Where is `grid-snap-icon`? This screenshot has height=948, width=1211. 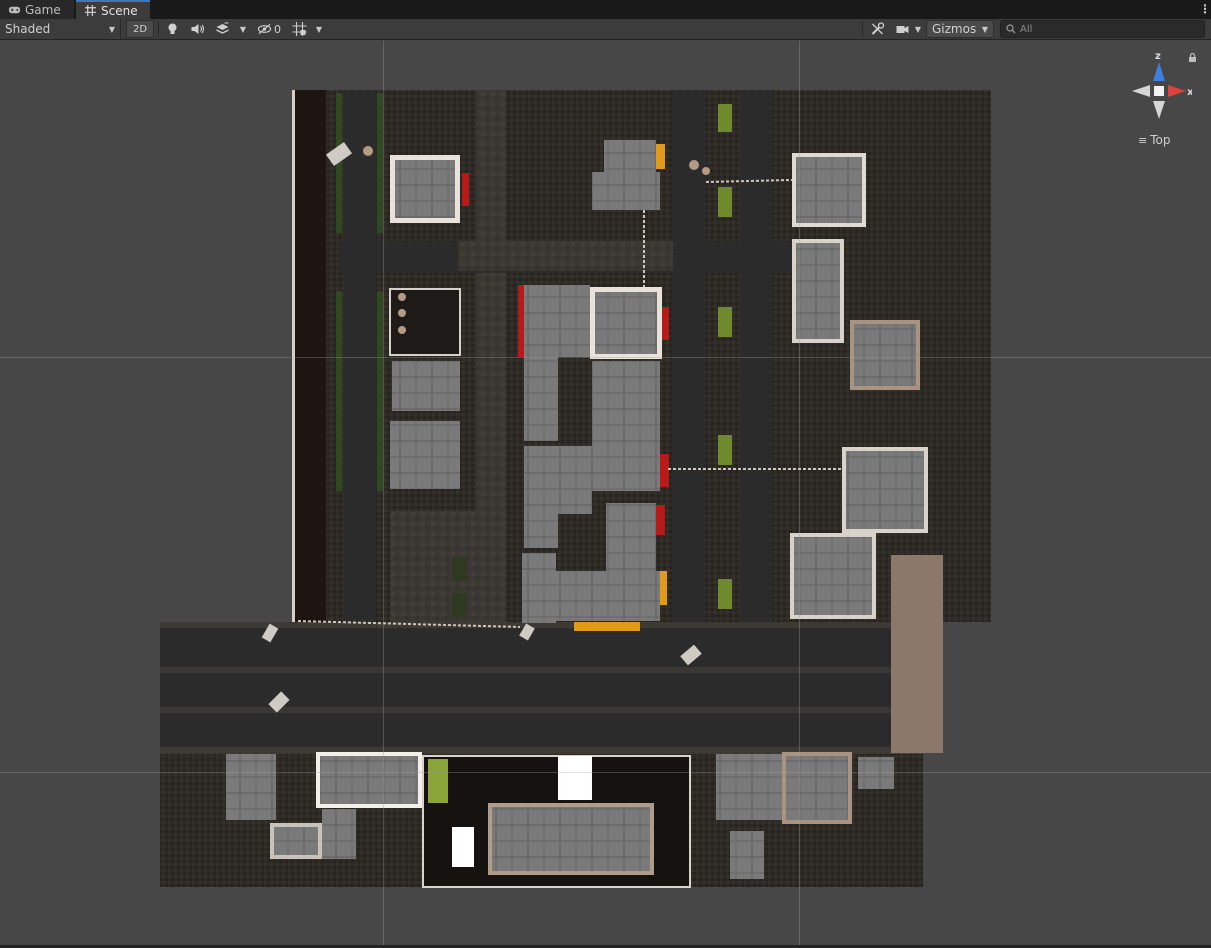
grid-snap-icon is located at coordinates (299, 29).